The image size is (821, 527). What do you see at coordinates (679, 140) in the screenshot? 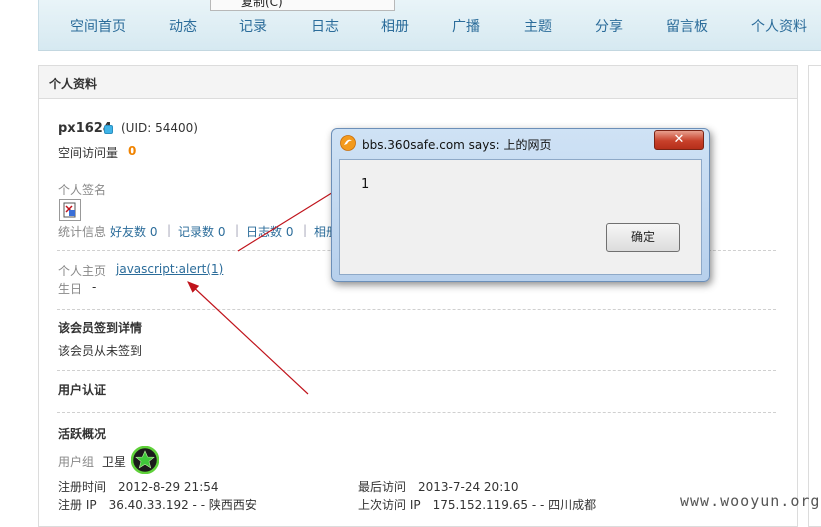
I see `close-button: ✕` at bounding box center [679, 140].